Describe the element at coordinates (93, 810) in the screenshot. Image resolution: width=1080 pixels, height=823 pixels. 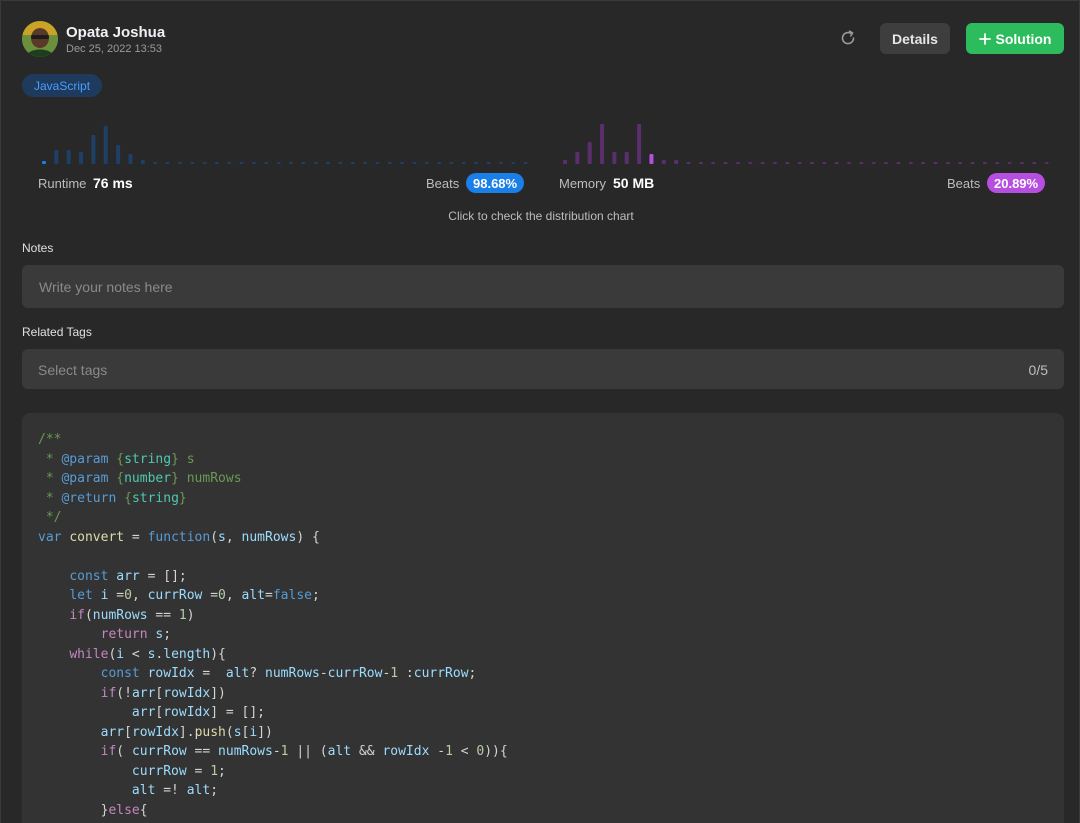
I see `code-line: }else{` at that location.